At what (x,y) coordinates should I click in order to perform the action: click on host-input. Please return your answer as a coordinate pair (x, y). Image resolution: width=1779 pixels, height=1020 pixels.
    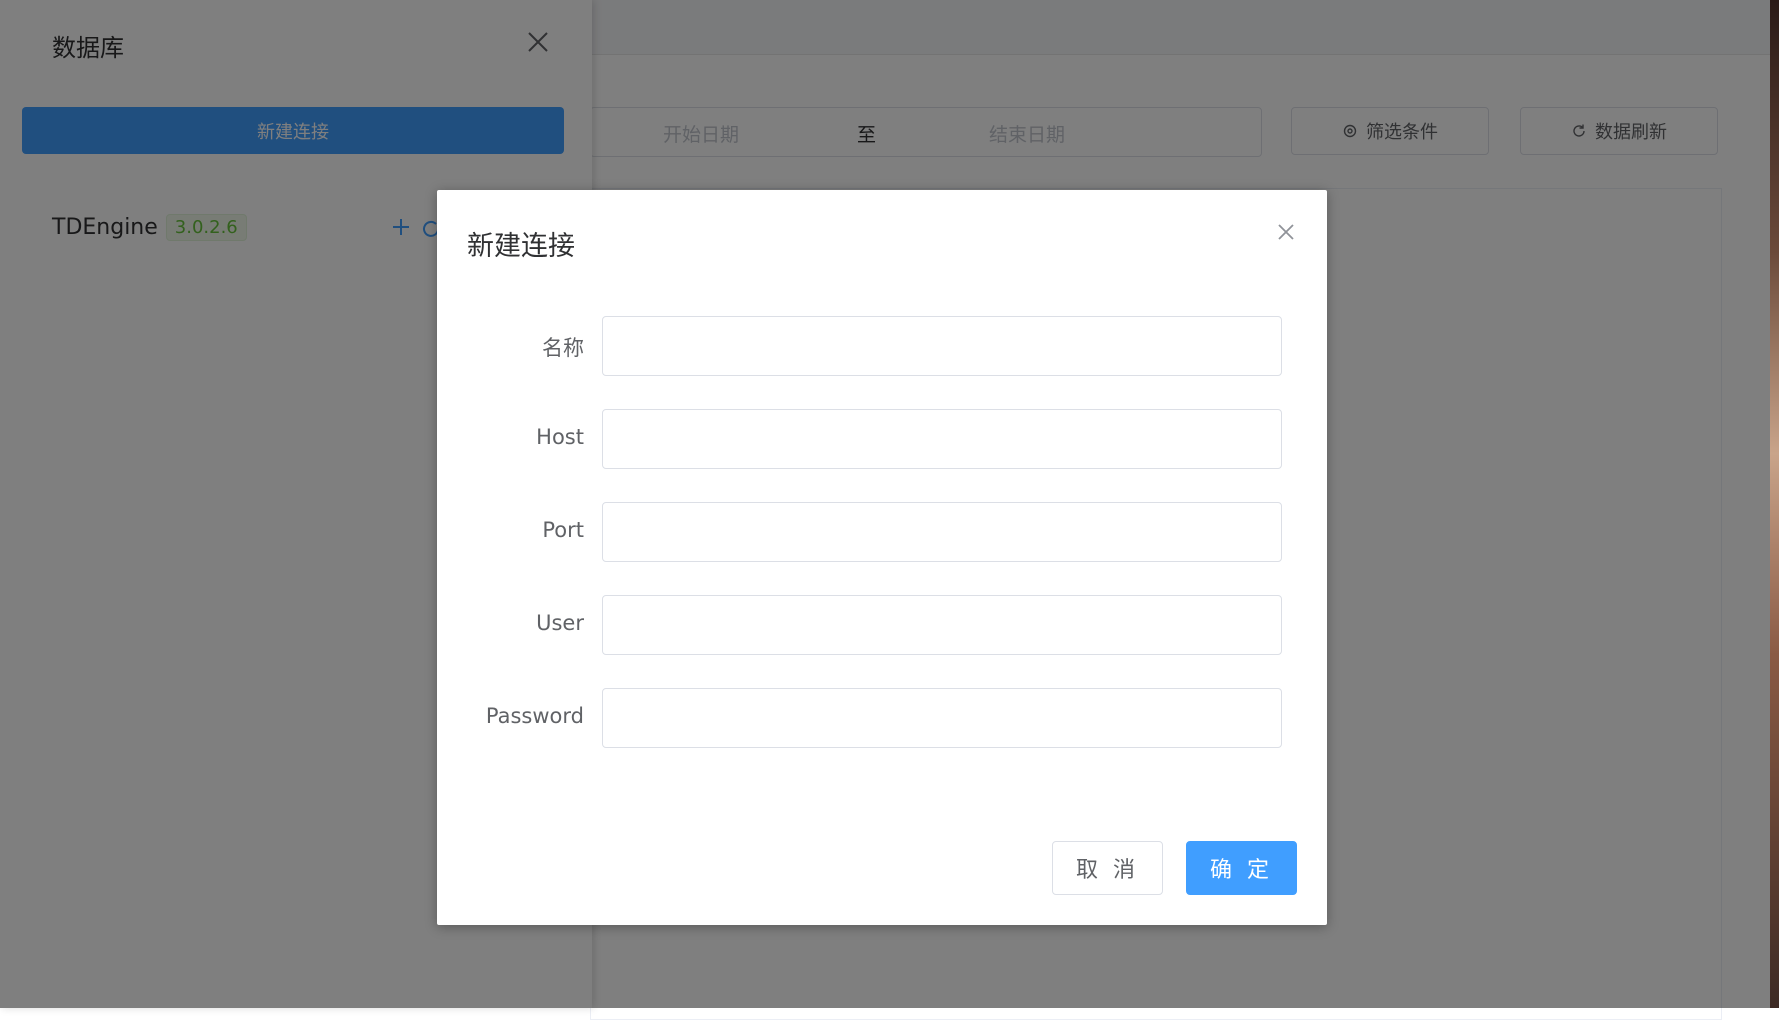
    Looking at the image, I should click on (942, 439).